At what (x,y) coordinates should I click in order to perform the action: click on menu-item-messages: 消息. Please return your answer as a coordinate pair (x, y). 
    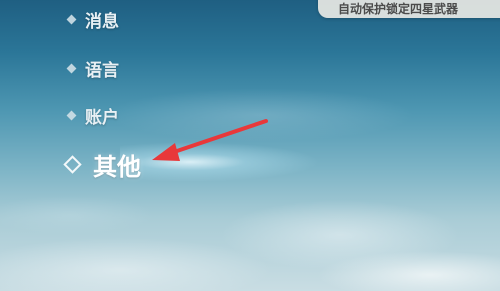
    Looking at the image, I should click on (92, 19).